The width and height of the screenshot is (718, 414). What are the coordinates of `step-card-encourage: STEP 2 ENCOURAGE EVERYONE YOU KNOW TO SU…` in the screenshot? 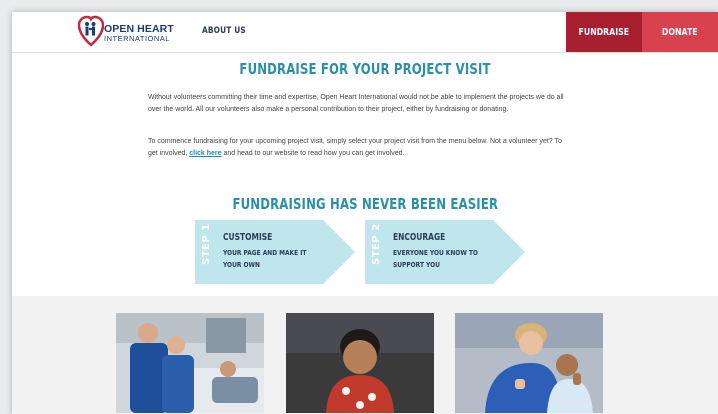 It's located at (445, 252).